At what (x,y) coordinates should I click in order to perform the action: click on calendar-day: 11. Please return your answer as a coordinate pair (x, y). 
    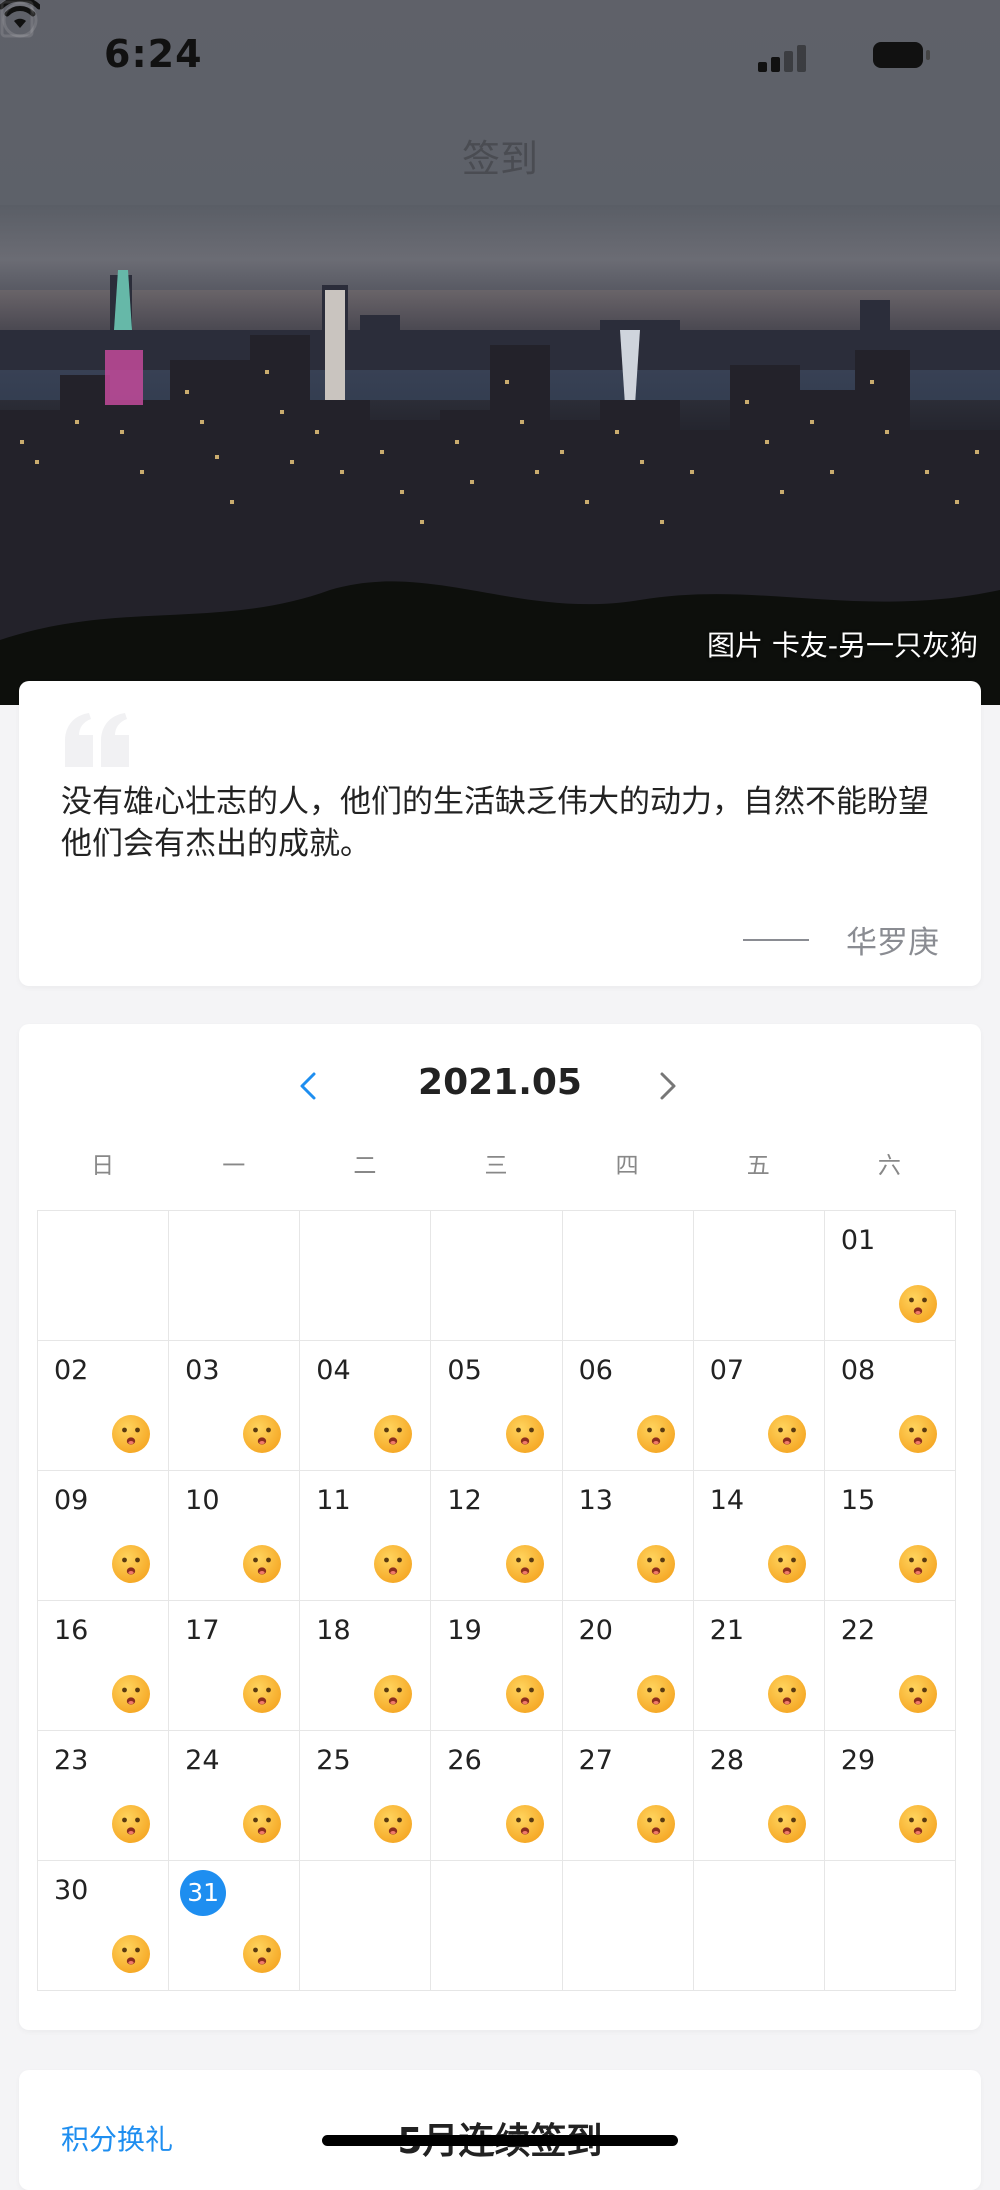
    Looking at the image, I should click on (366, 1536).